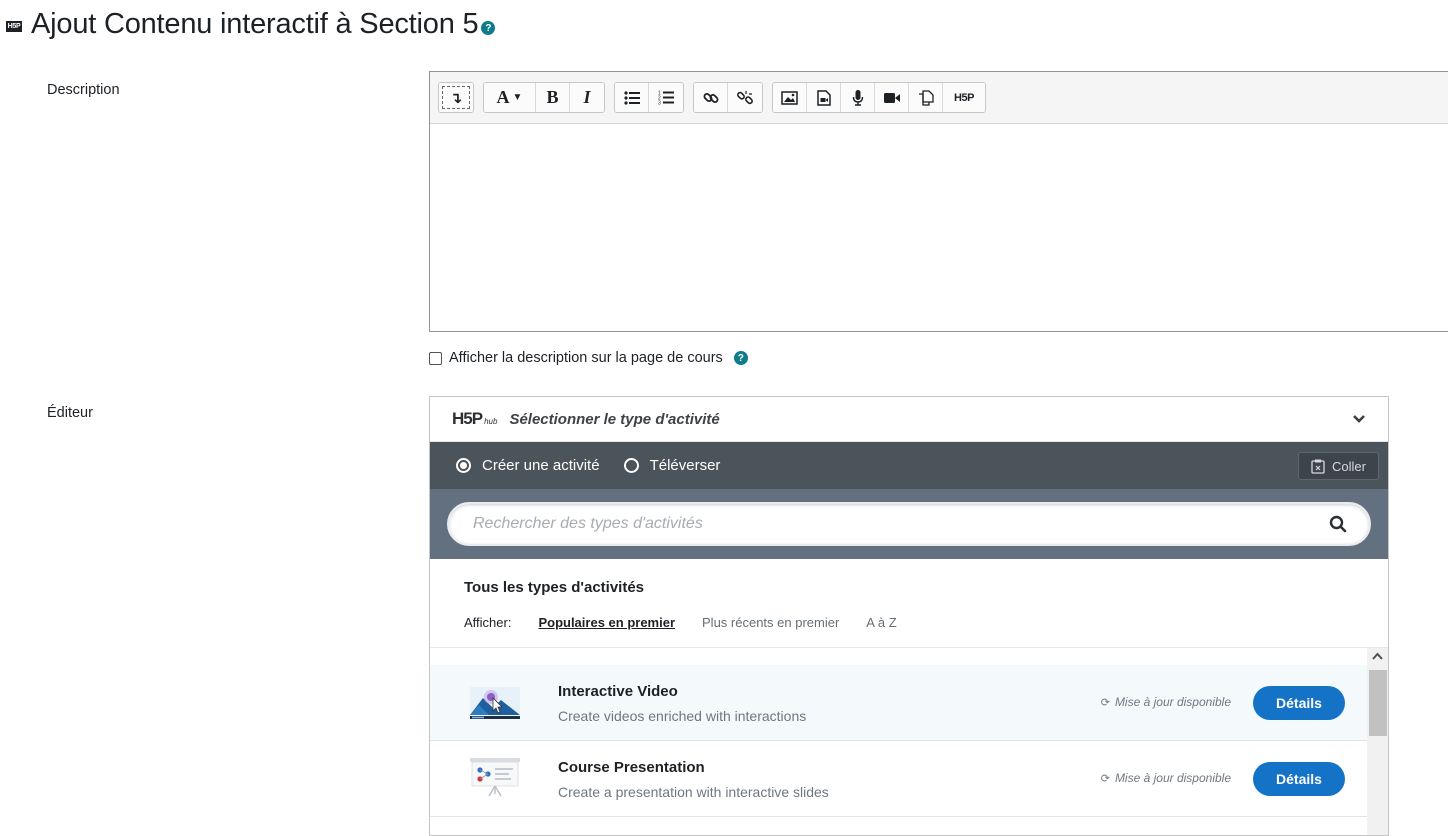 The width and height of the screenshot is (1448, 836). Describe the element at coordinates (685, 465) in the screenshot. I see `tab-upload-label: Téléverser` at that location.